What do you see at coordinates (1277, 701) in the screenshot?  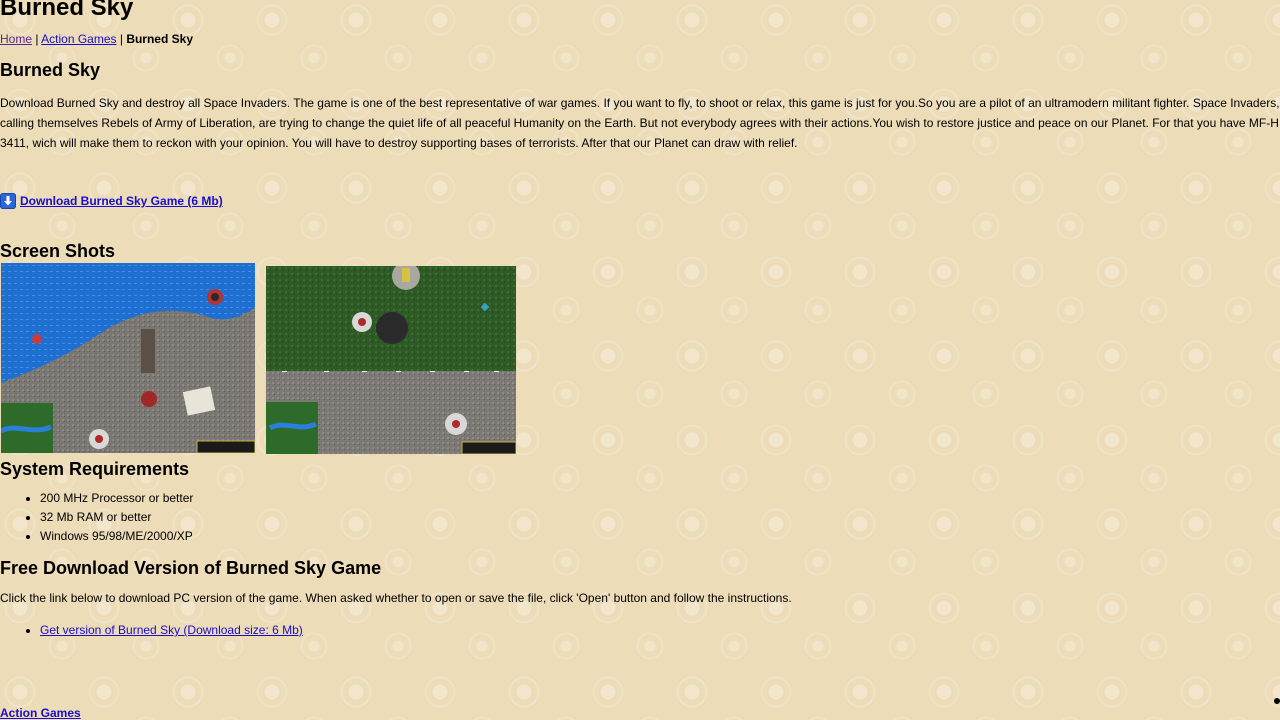 I see `page-corner-marker` at bounding box center [1277, 701].